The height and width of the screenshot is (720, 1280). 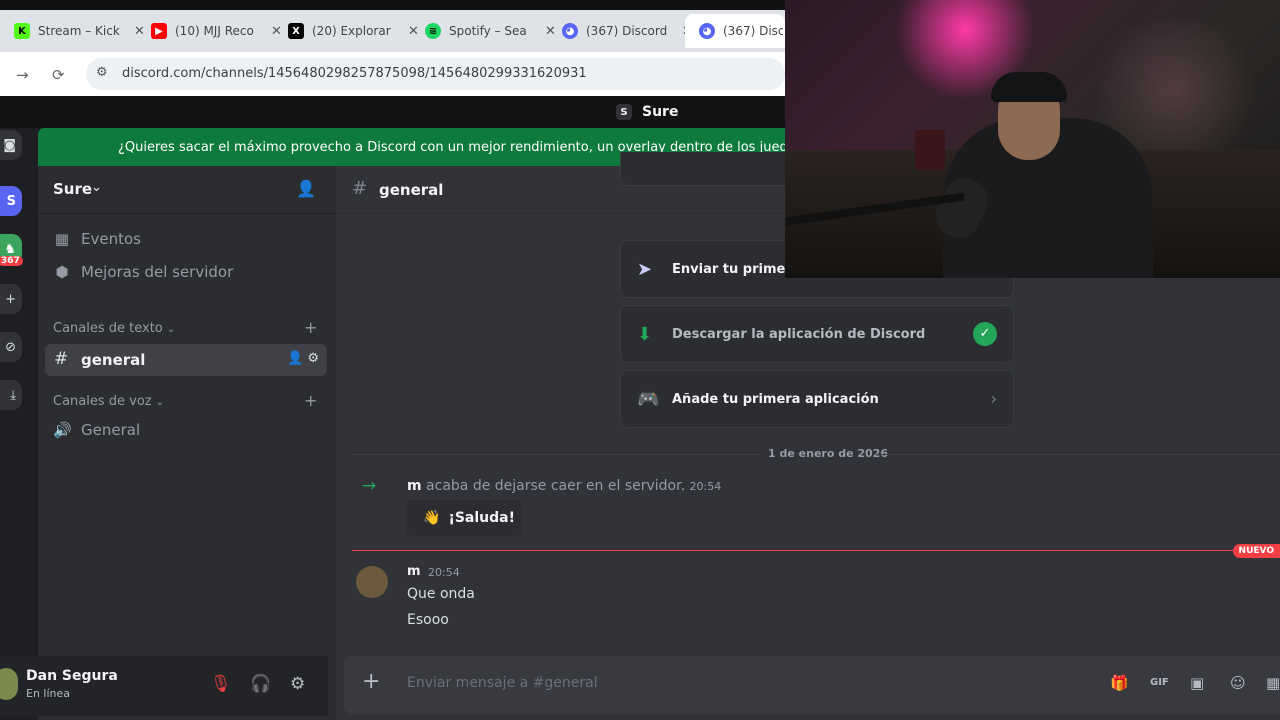 What do you see at coordinates (108, 328) in the screenshot?
I see `category-label: Canales de texto` at bounding box center [108, 328].